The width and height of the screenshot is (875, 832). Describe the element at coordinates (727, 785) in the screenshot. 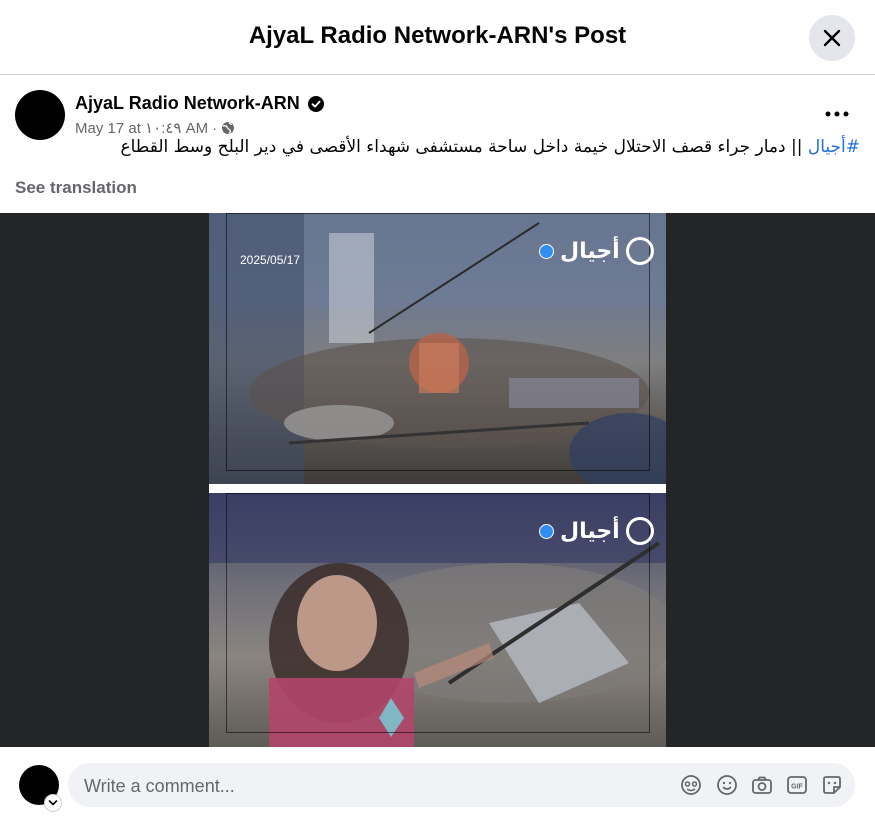

I see `emoji-icon` at that location.